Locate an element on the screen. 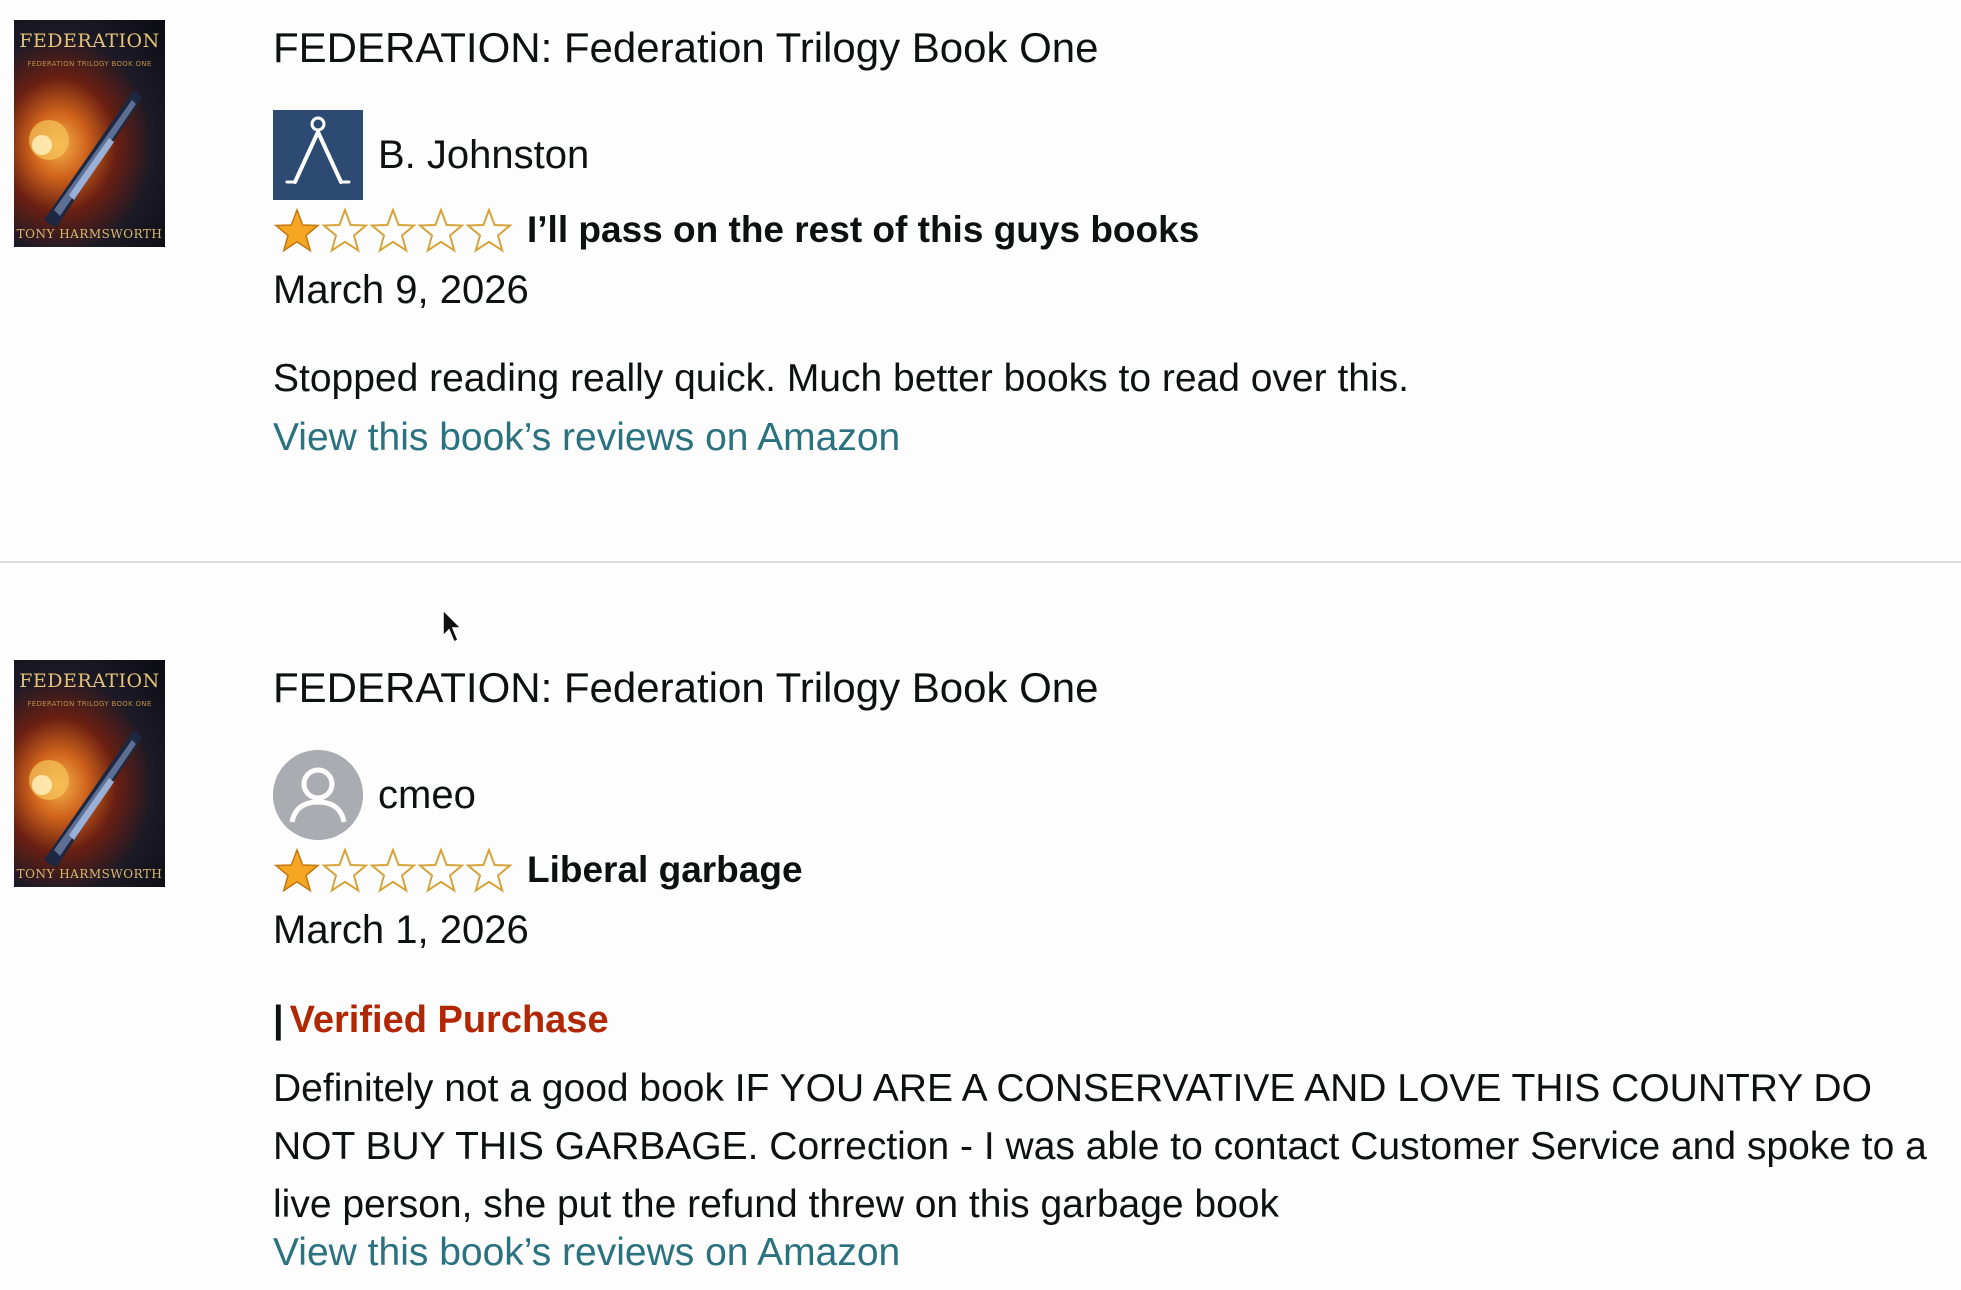 This screenshot has height=1290, width=1961. reviewer-profile: cmeo is located at coordinates (374, 795).